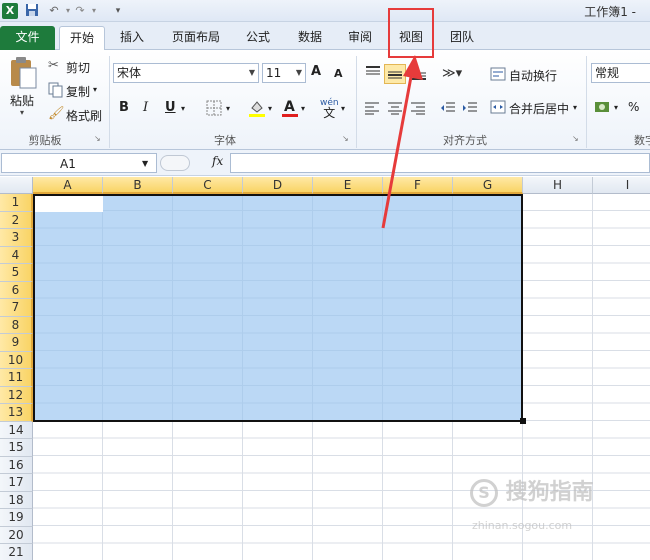 This screenshot has width=650, height=560. What do you see at coordinates (94, 11) in the screenshot?
I see `redo-dropdown-icon: ▾` at bounding box center [94, 11].